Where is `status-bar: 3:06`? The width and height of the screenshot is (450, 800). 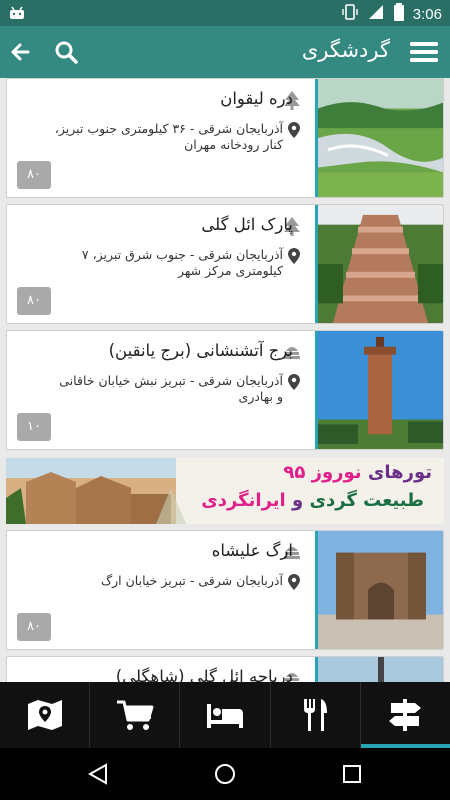 status-bar: 3:06 is located at coordinates (225, 13).